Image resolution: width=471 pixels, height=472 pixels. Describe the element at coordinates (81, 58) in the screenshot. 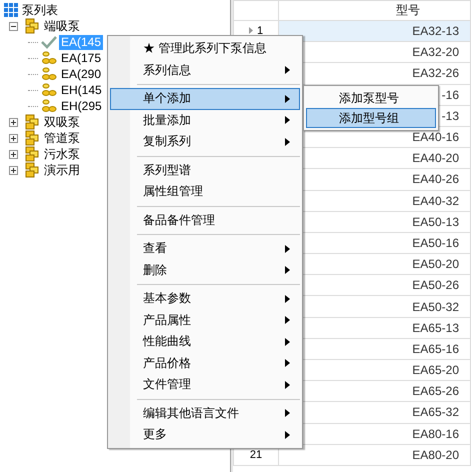

I see `tree-item: EA(175` at that location.